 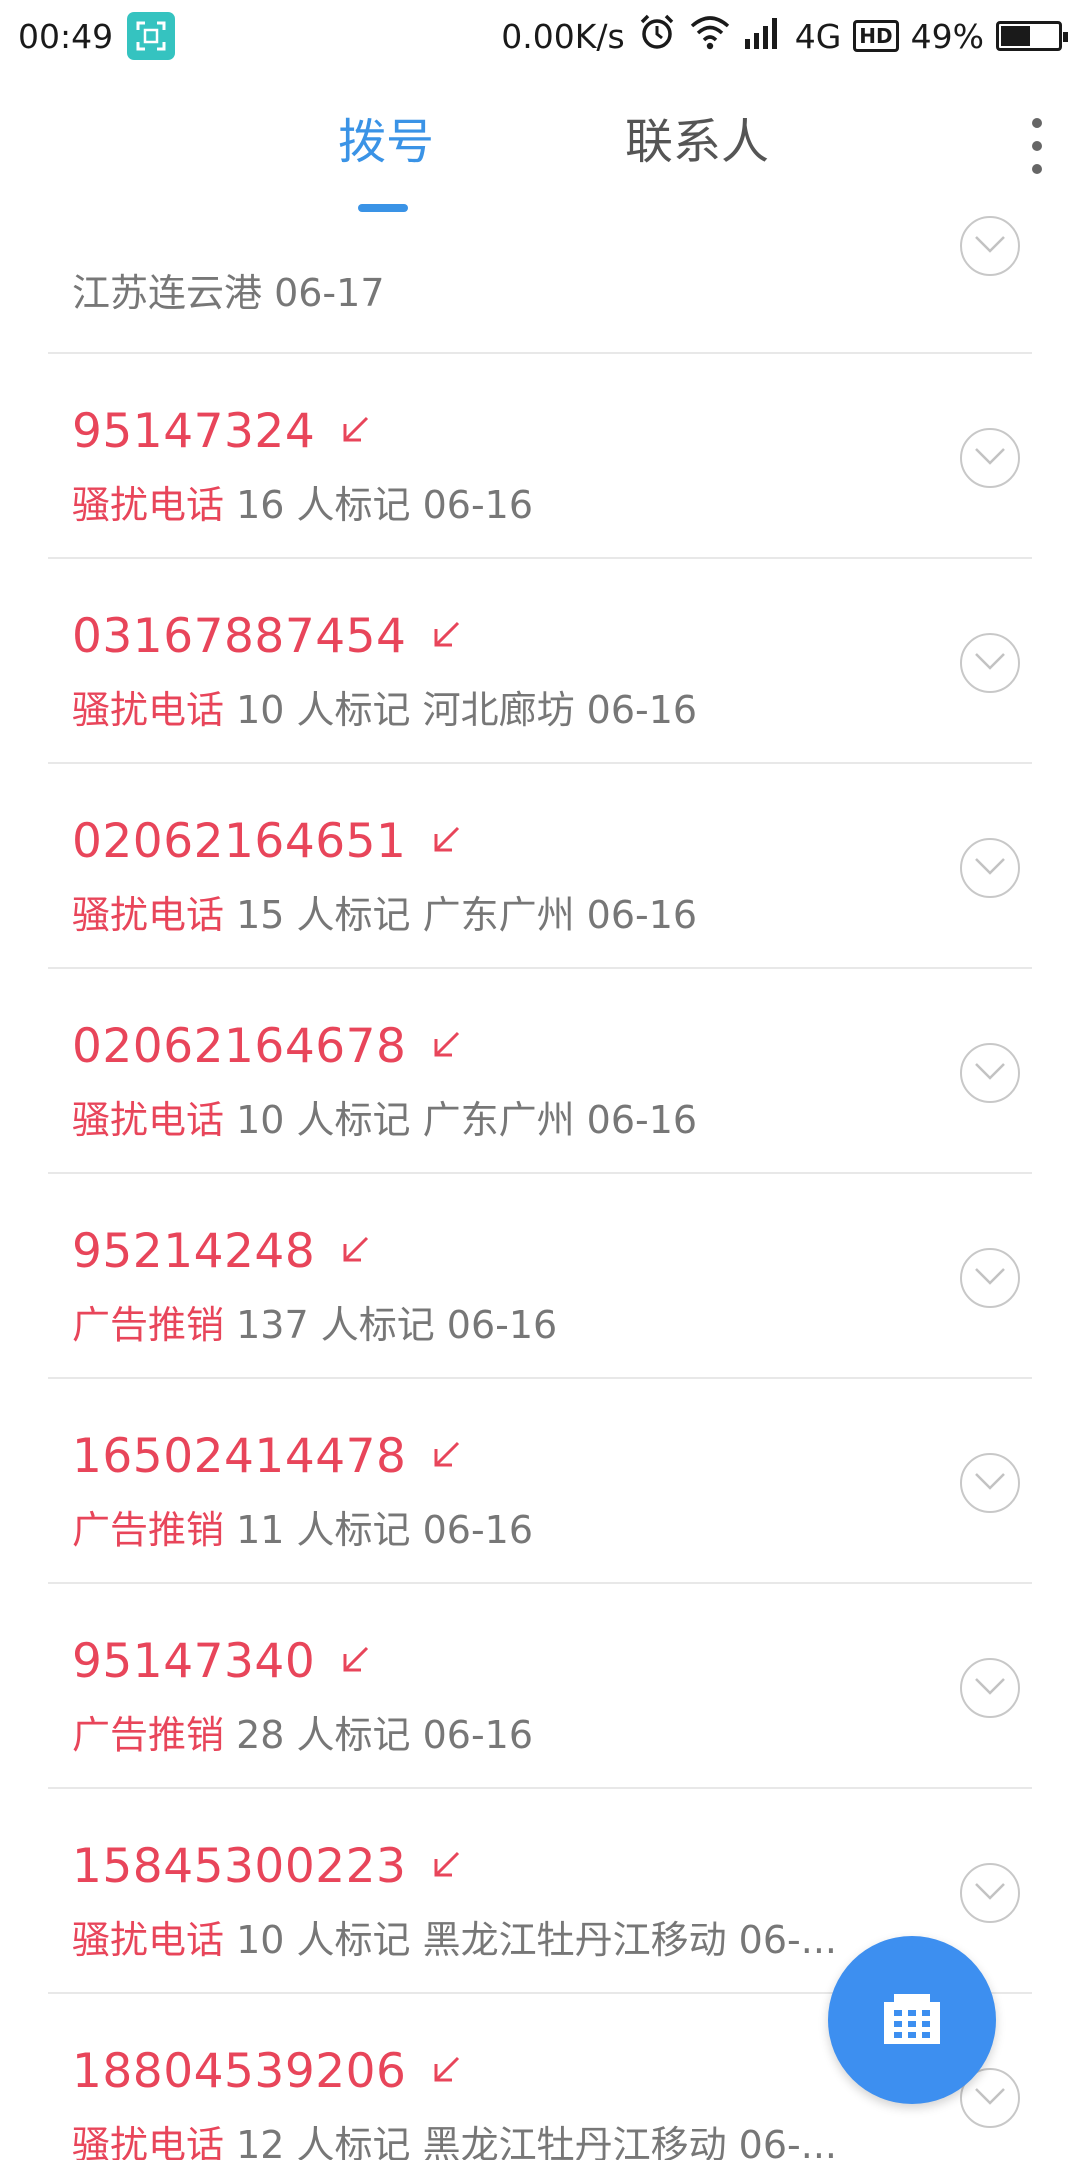 I want to click on number-line: 03167887454, so click(x=268, y=636).